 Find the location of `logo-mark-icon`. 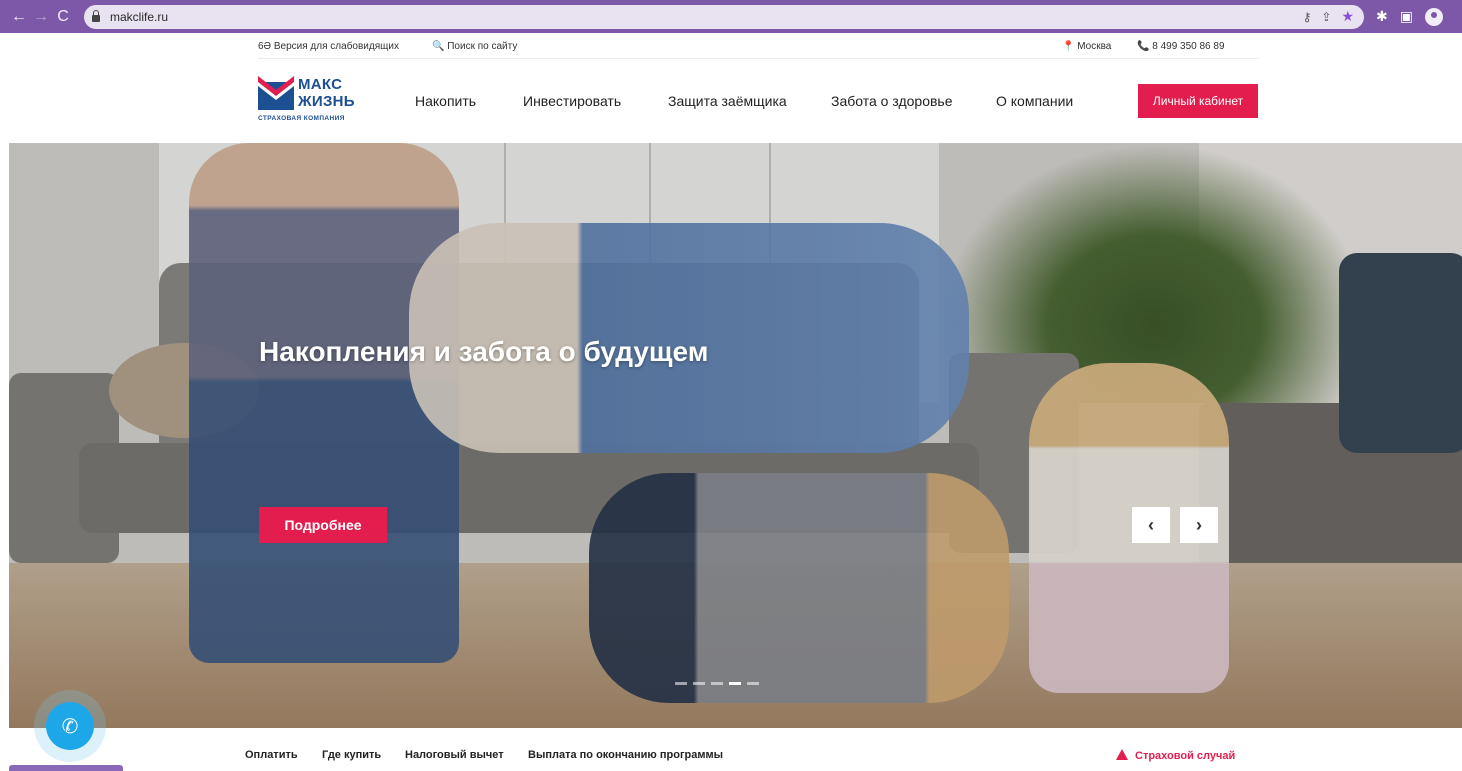

logo-mark-icon is located at coordinates (276, 93).